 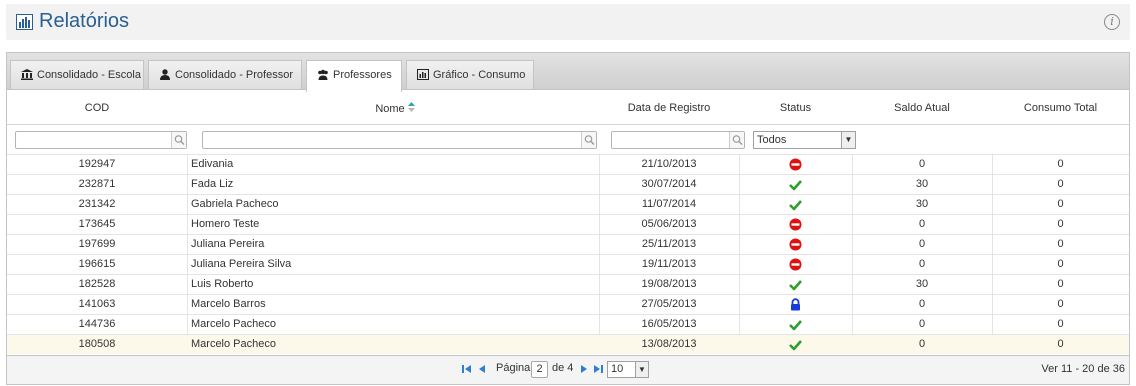 I want to click on table-row: 232871 Fada Liz 30/07/2014 30 0, so click(x=568, y=184).